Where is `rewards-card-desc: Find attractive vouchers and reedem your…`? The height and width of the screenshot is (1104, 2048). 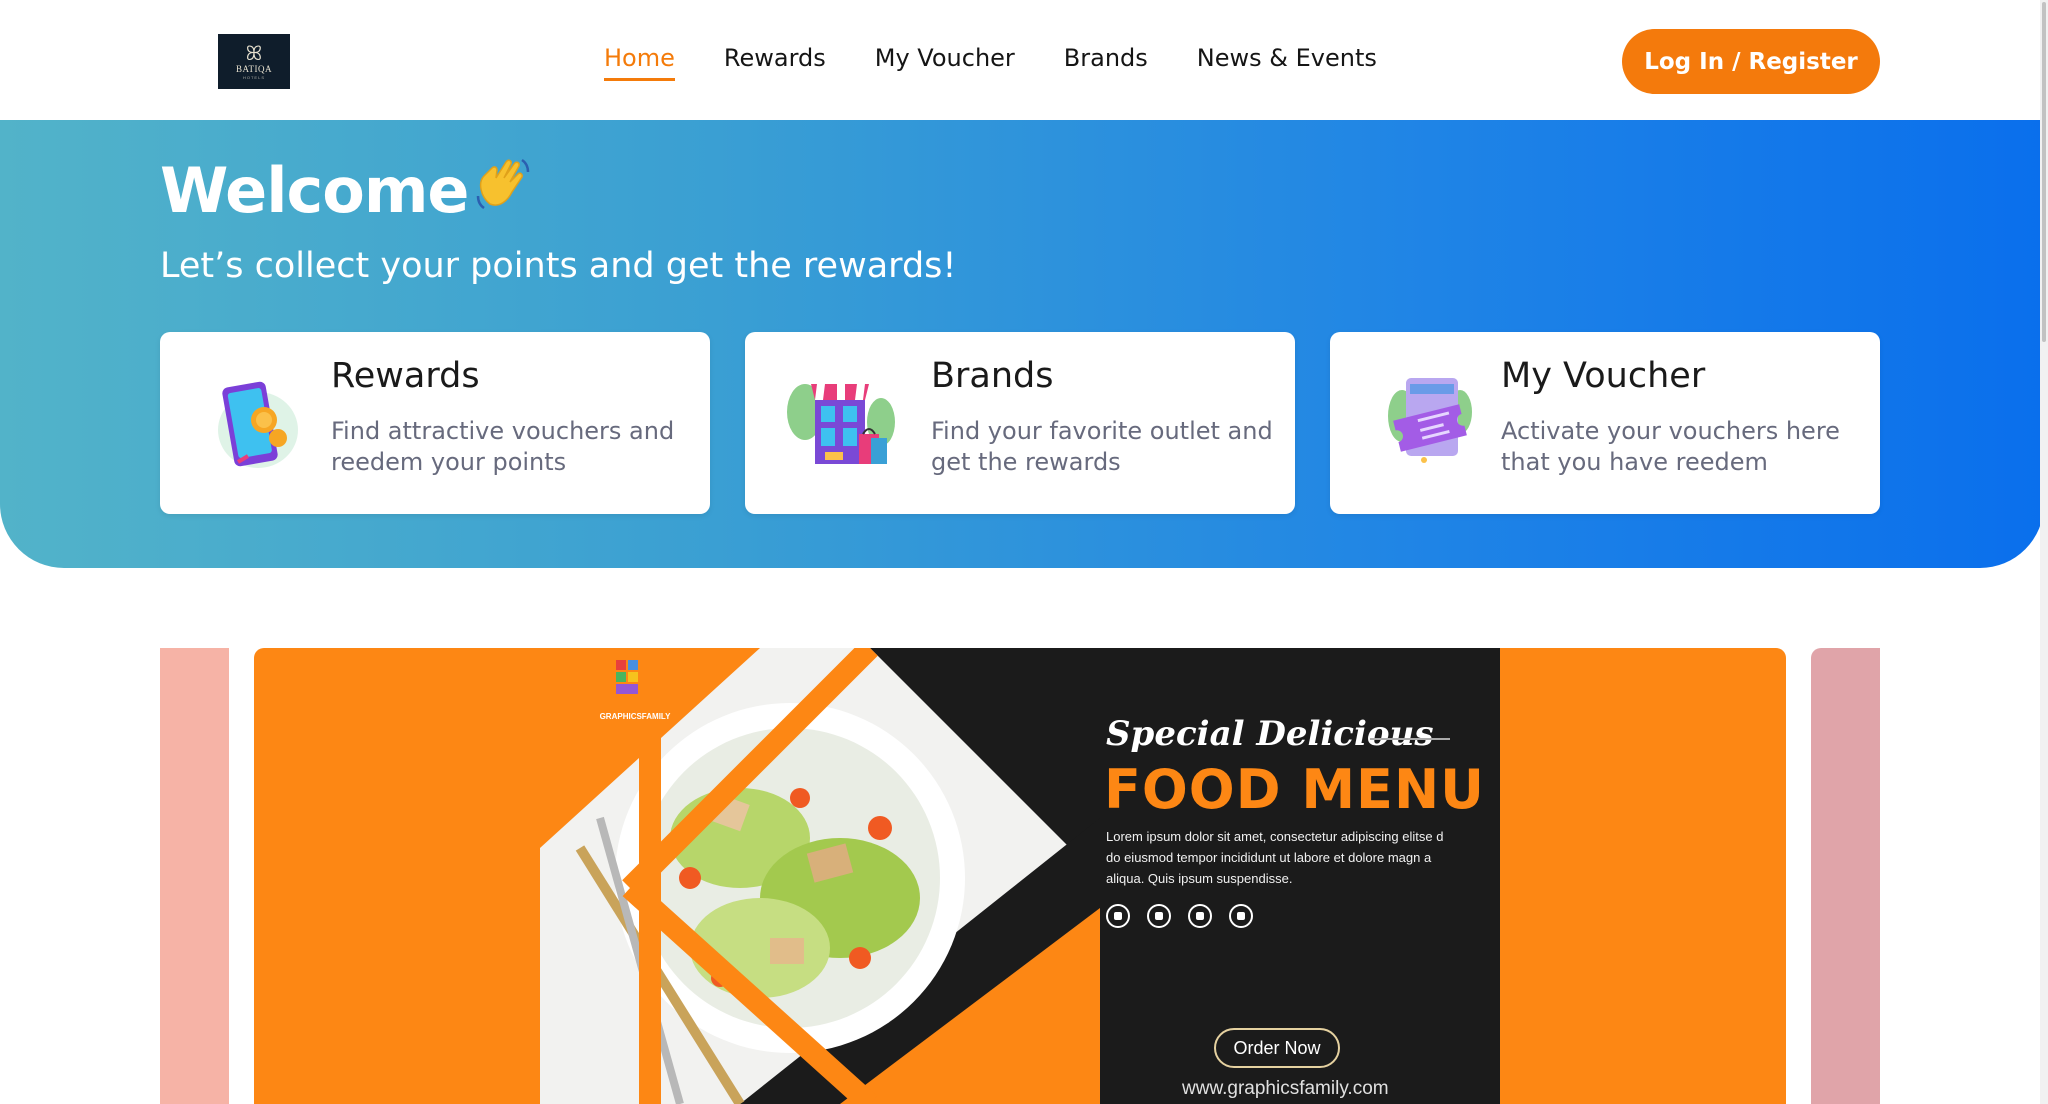
rewards-card-desc: Find attractive vouchers and reedem your… is located at coordinates (503, 446).